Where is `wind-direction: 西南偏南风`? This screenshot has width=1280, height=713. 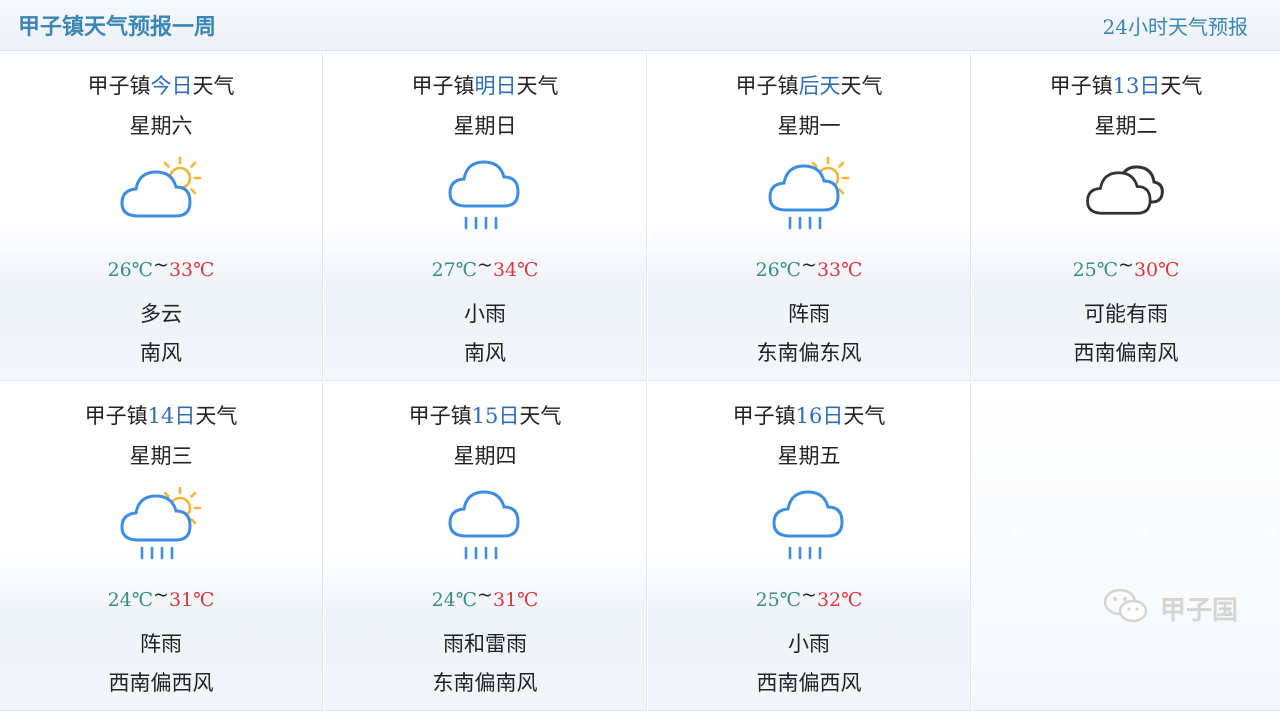
wind-direction: 西南偏南风 is located at coordinates (1126, 353).